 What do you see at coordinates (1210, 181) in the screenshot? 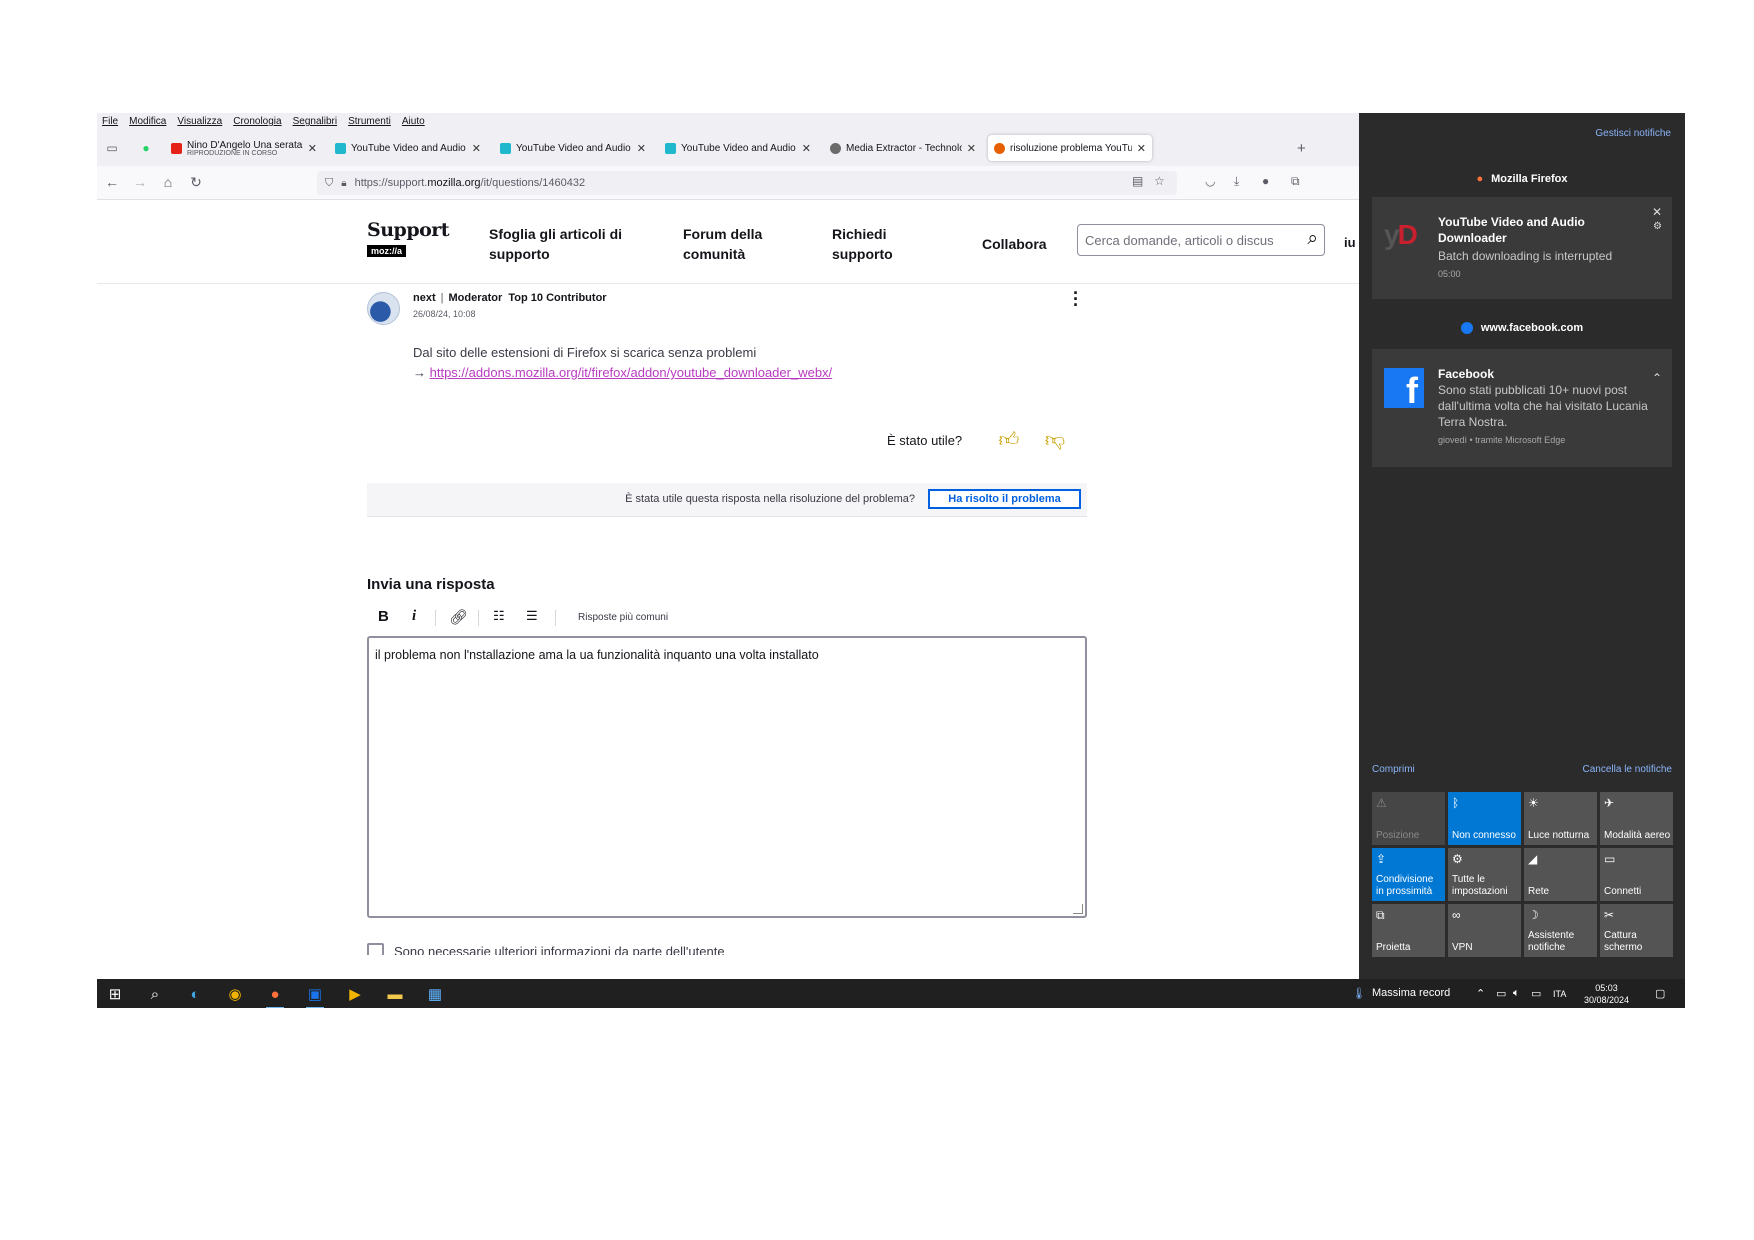
I see `pocket-icon: ◡` at bounding box center [1210, 181].